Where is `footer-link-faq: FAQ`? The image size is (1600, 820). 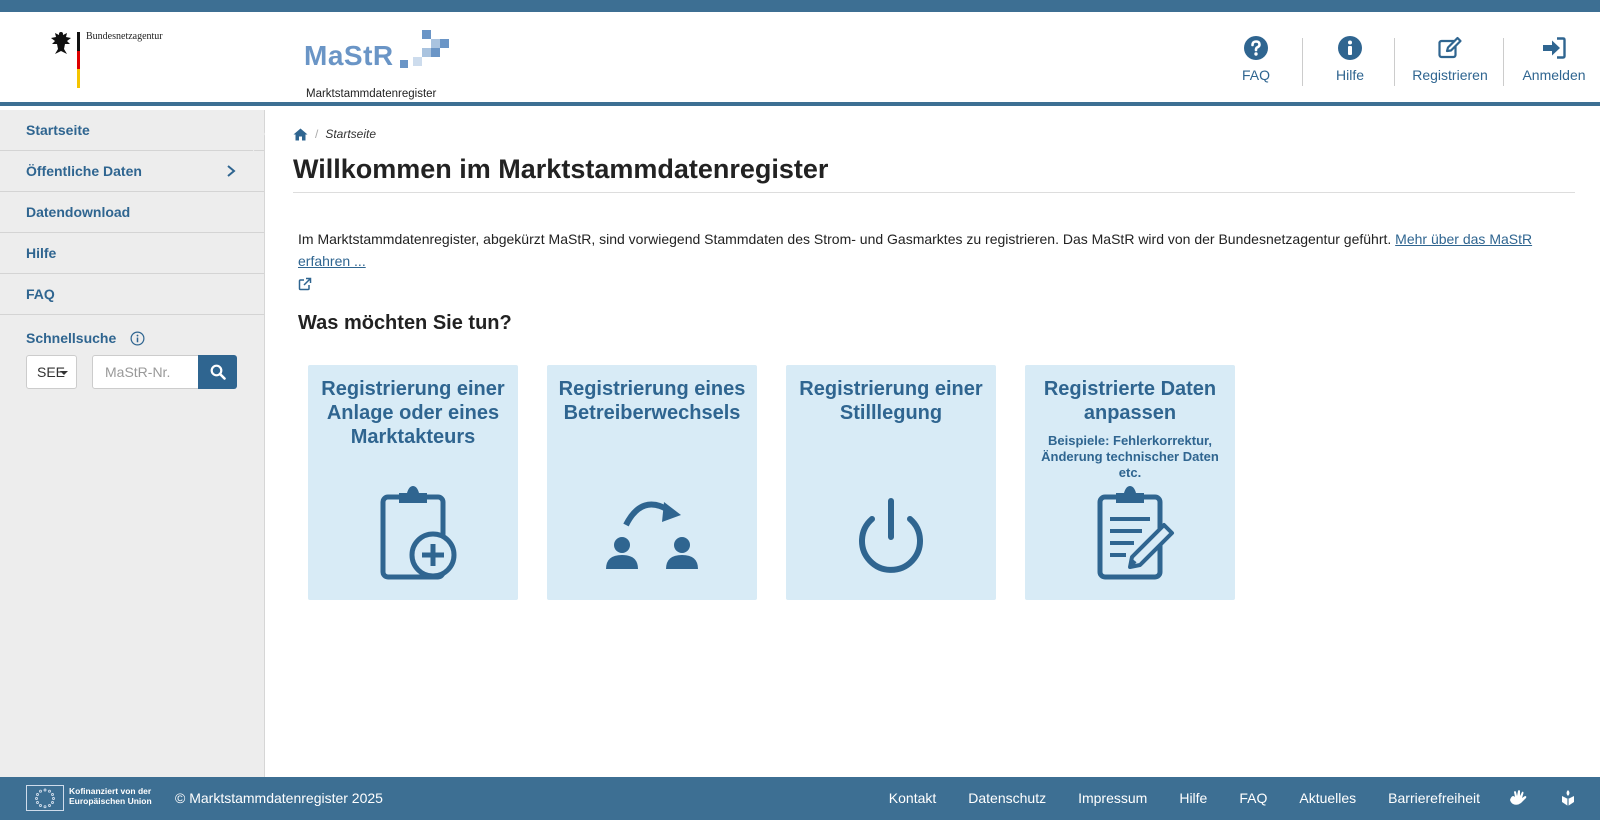
footer-link-faq: FAQ is located at coordinates (1253, 798).